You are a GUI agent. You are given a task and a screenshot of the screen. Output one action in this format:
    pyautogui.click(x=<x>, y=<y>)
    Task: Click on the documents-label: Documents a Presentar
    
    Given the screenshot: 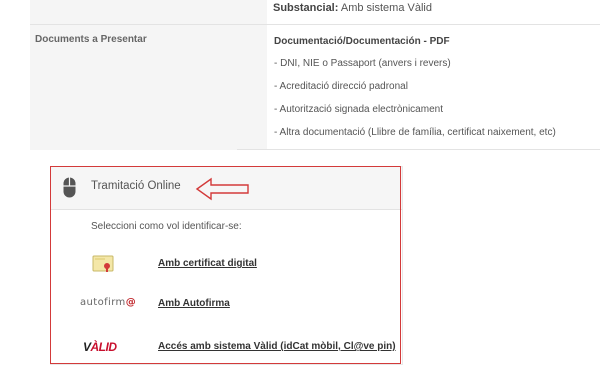 What is the action you would take?
    pyautogui.click(x=91, y=39)
    